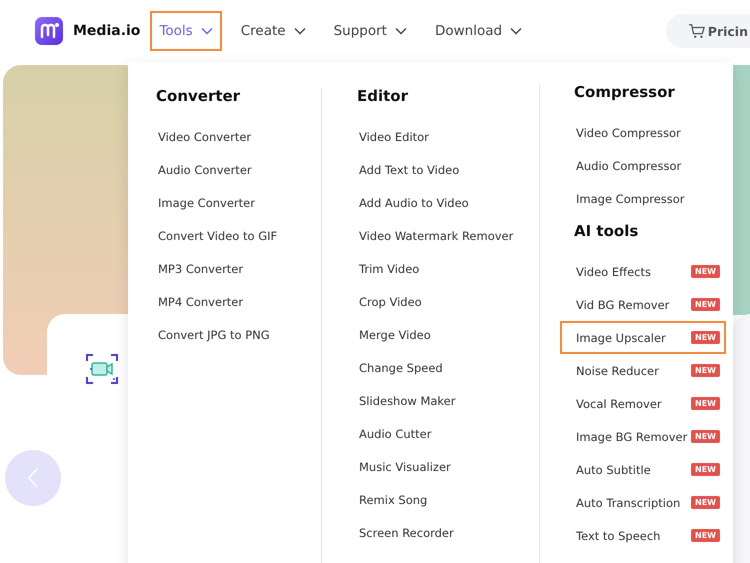  Describe the element at coordinates (628, 503) in the screenshot. I see `menu-item-label: Auto Transcription` at that location.